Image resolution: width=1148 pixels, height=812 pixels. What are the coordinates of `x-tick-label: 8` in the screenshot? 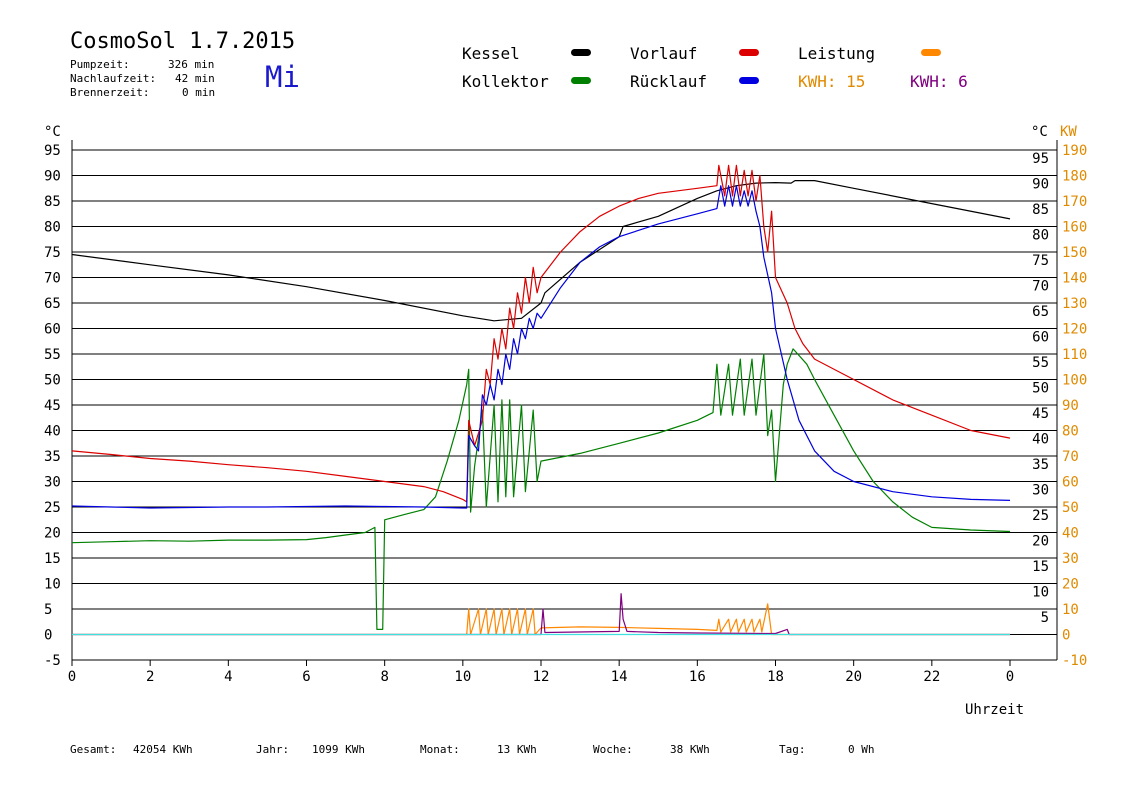 It's located at (384, 677).